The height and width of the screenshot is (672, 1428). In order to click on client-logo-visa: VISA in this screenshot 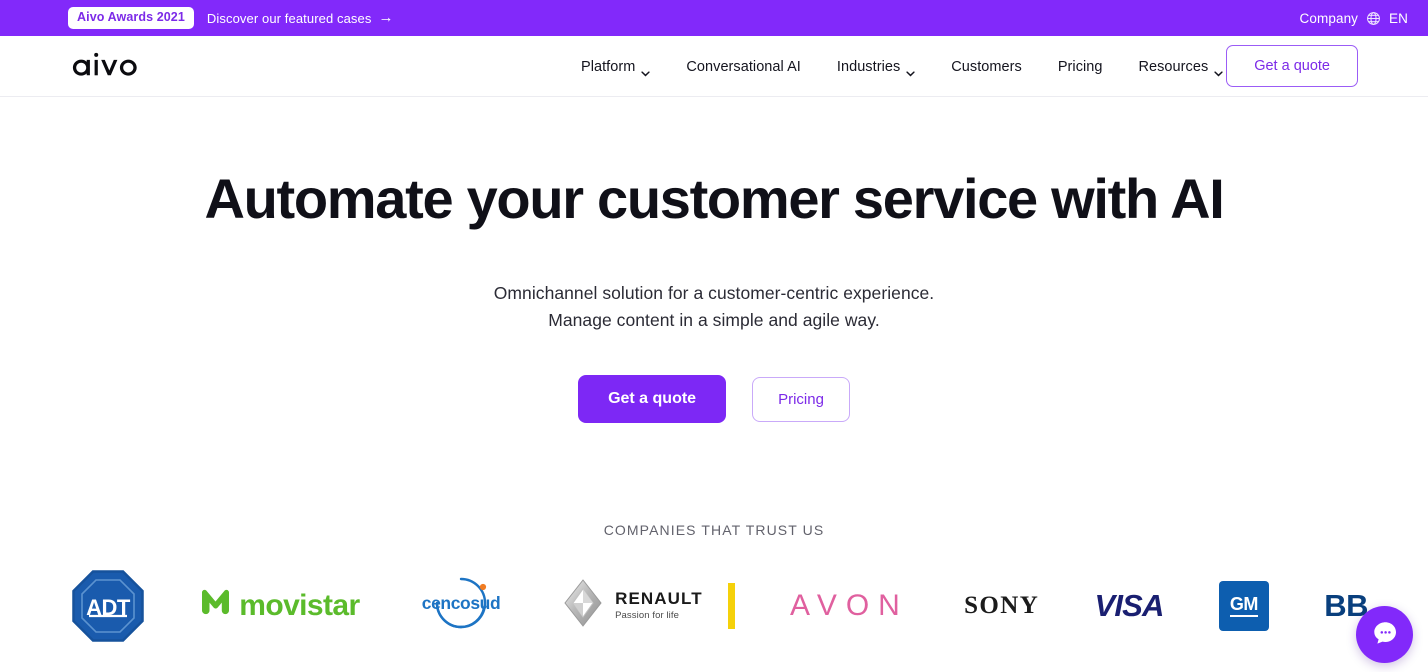, I will do `click(1129, 605)`.